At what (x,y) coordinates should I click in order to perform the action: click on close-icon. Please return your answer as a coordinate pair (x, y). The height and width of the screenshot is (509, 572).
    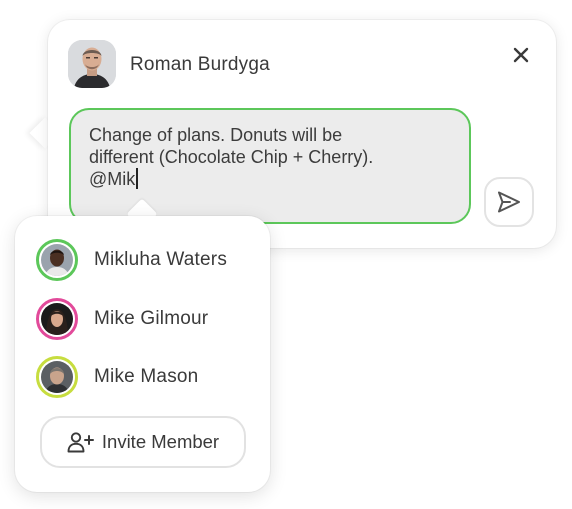
    Looking at the image, I should click on (521, 55).